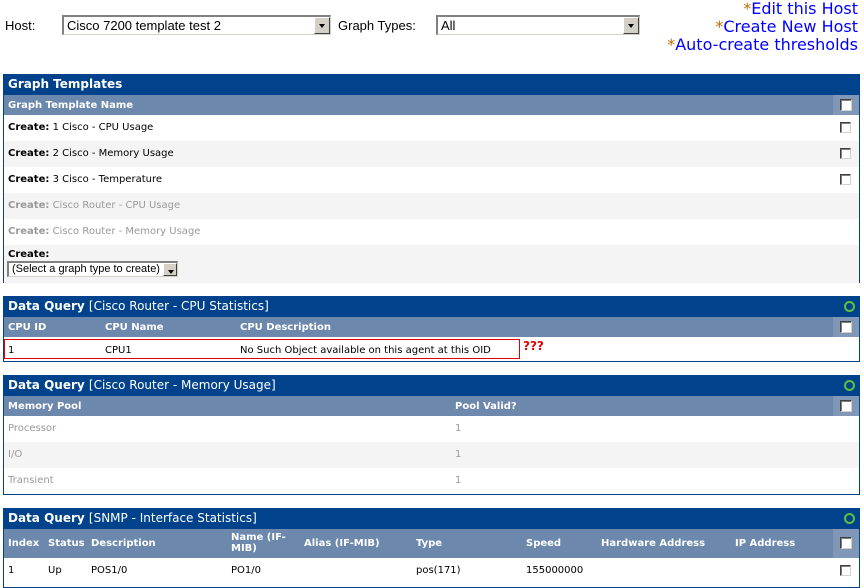 The image size is (864, 588). What do you see at coordinates (86, 269) in the screenshot?
I see `graph-type-create-value: (Select a graph type to create)` at bounding box center [86, 269].